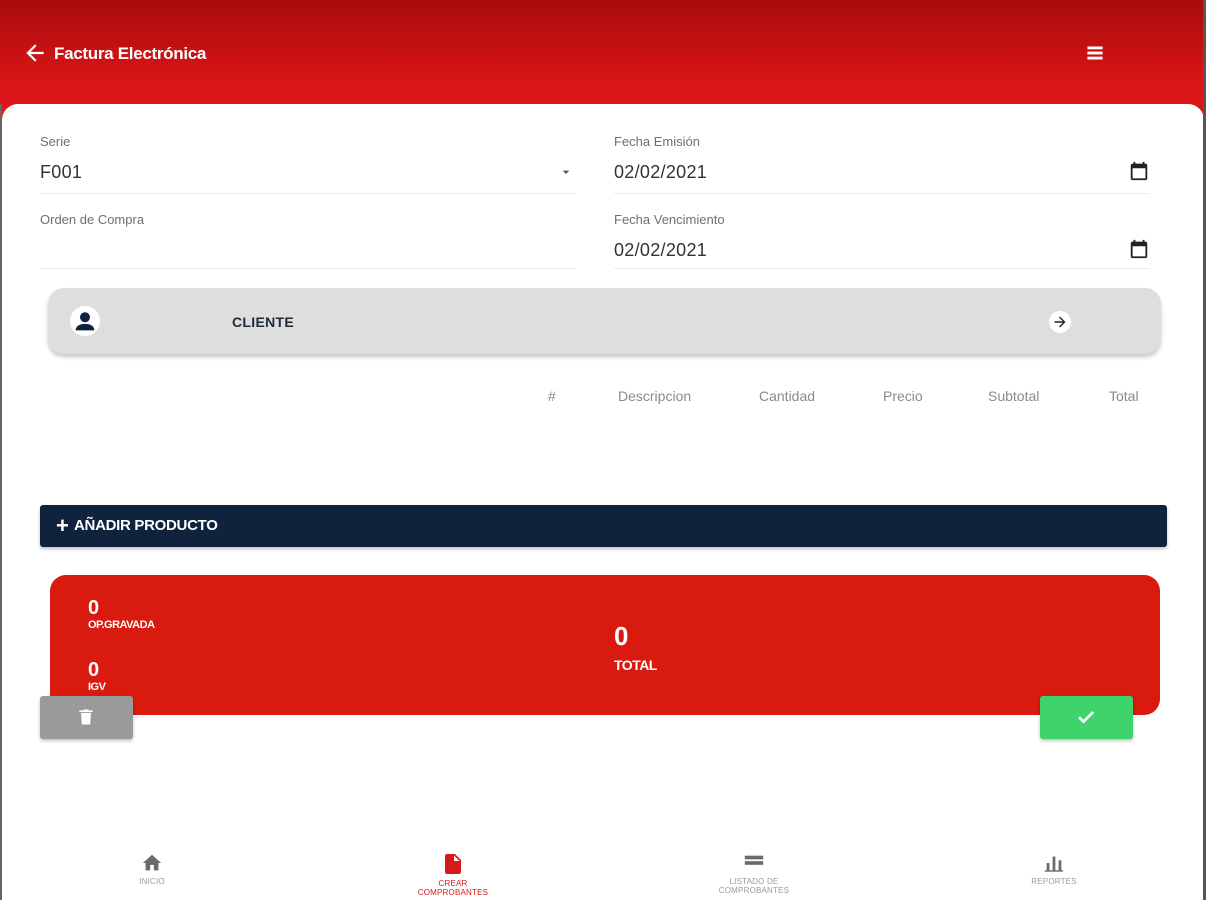 The image size is (1206, 900). What do you see at coordinates (754, 886) in the screenshot?
I see `nav-listado-label: LISTADO DE COMPROBANTES` at bounding box center [754, 886].